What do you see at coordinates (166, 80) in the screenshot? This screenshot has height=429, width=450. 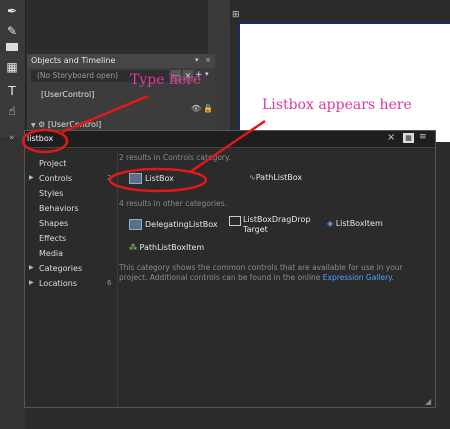 I see `type-here-callout: Type here` at bounding box center [166, 80].